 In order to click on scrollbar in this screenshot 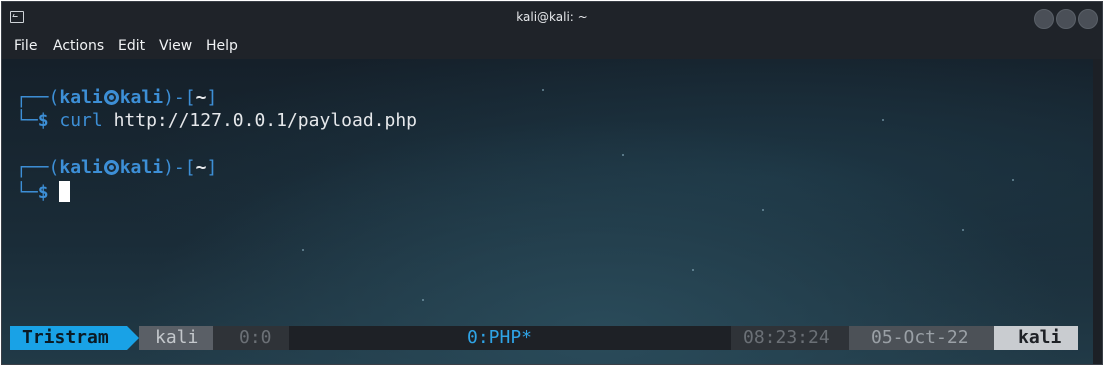, I will do `click(1097, 211)`.